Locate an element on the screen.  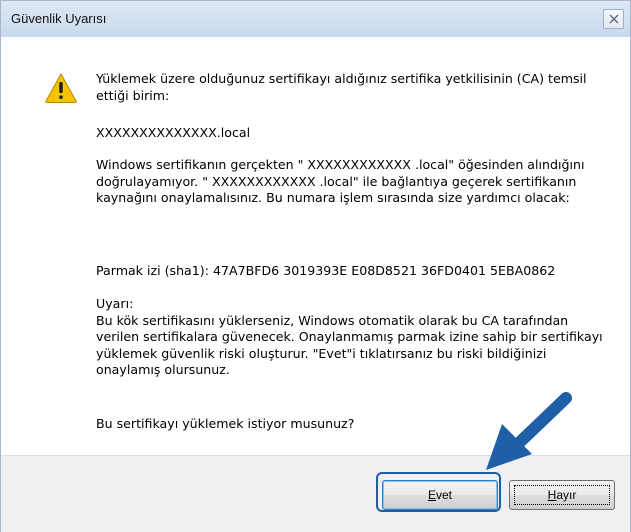
no-button-label: ayır is located at coordinates (566, 495).